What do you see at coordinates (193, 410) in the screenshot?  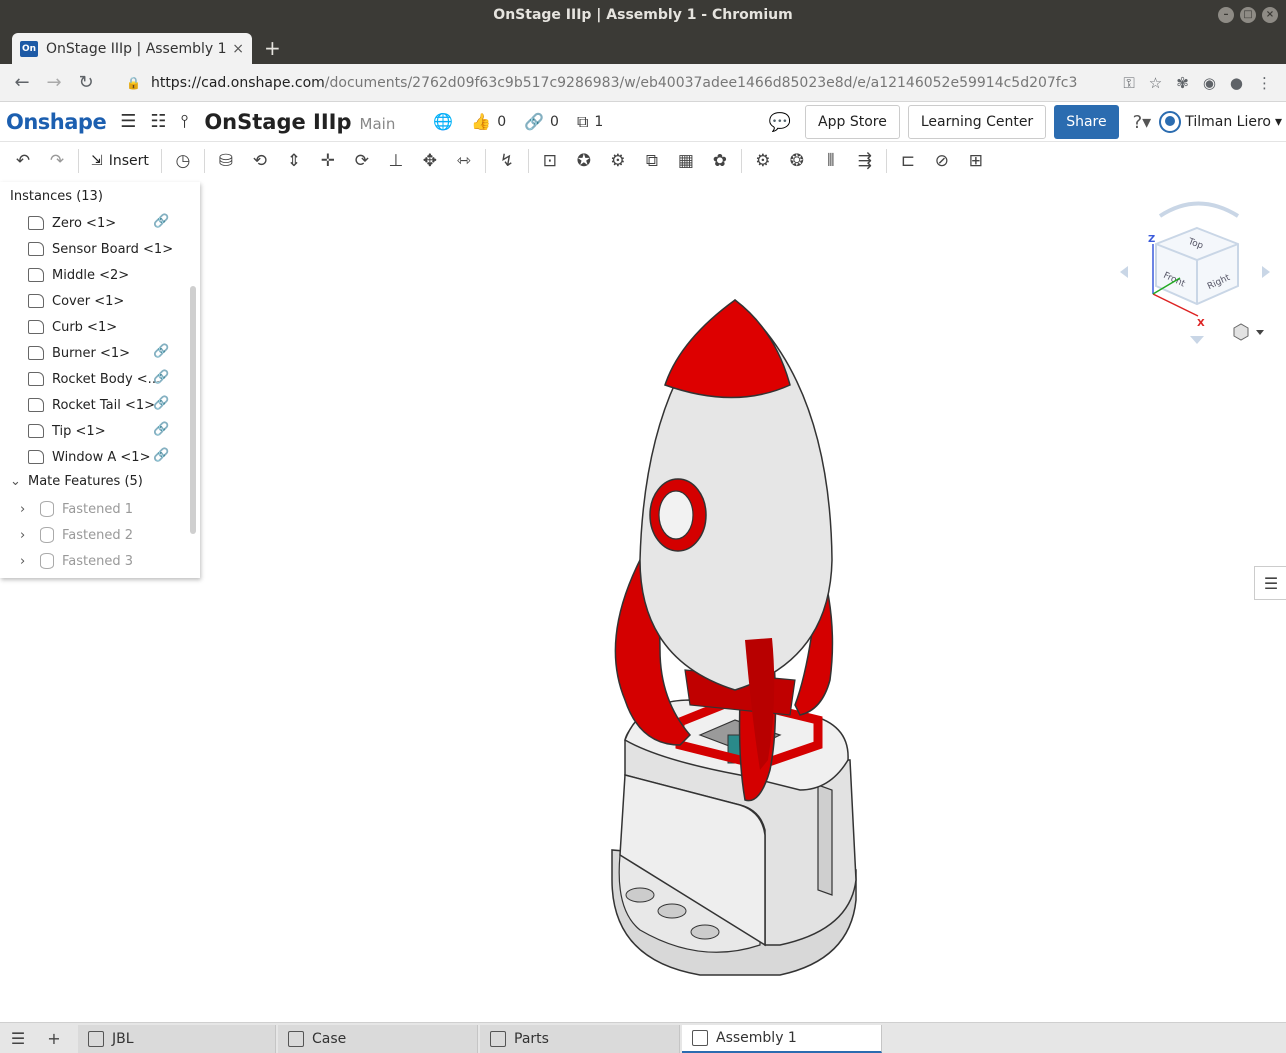 I see `panel-scrollbar` at bounding box center [193, 410].